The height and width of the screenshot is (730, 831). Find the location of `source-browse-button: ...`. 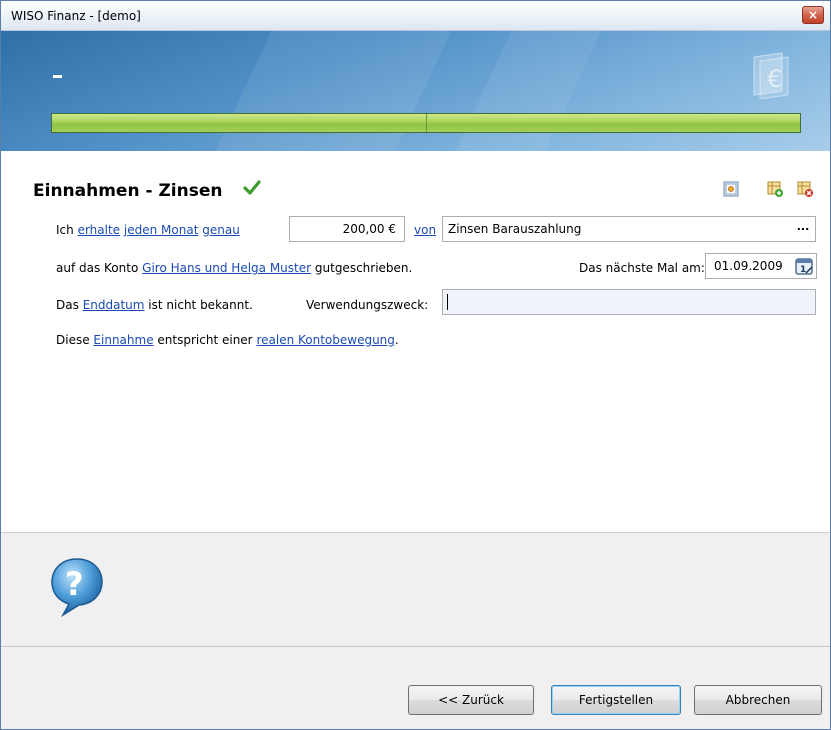

source-browse-button: ... is located at coordinates (803, 229).